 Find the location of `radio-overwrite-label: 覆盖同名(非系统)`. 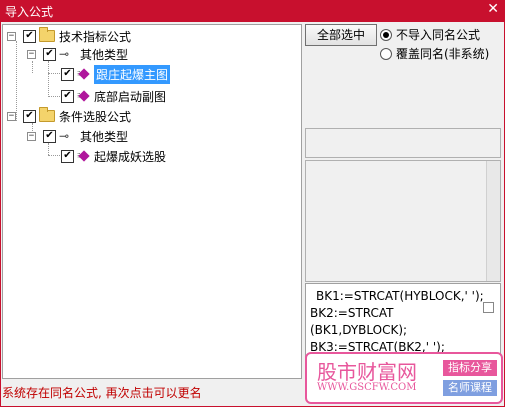

radio-overwrite-label: 覆盖同名(非系统) is located at coordinates (443, 54).